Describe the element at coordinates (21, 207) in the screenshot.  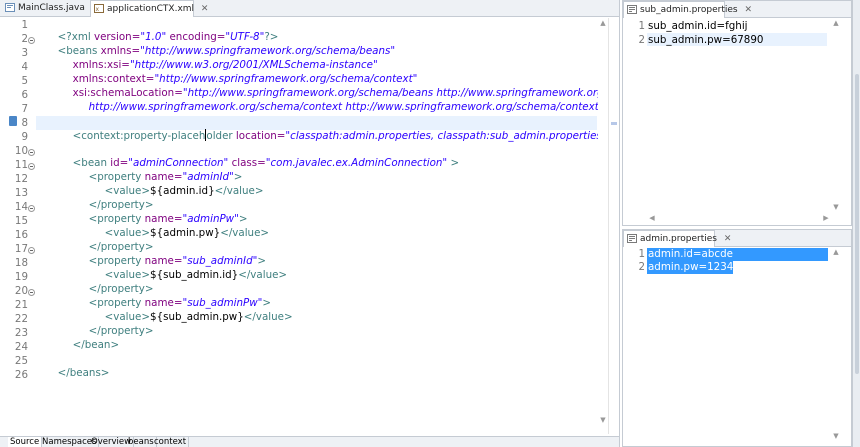
I see `line-number: 14` at that location.